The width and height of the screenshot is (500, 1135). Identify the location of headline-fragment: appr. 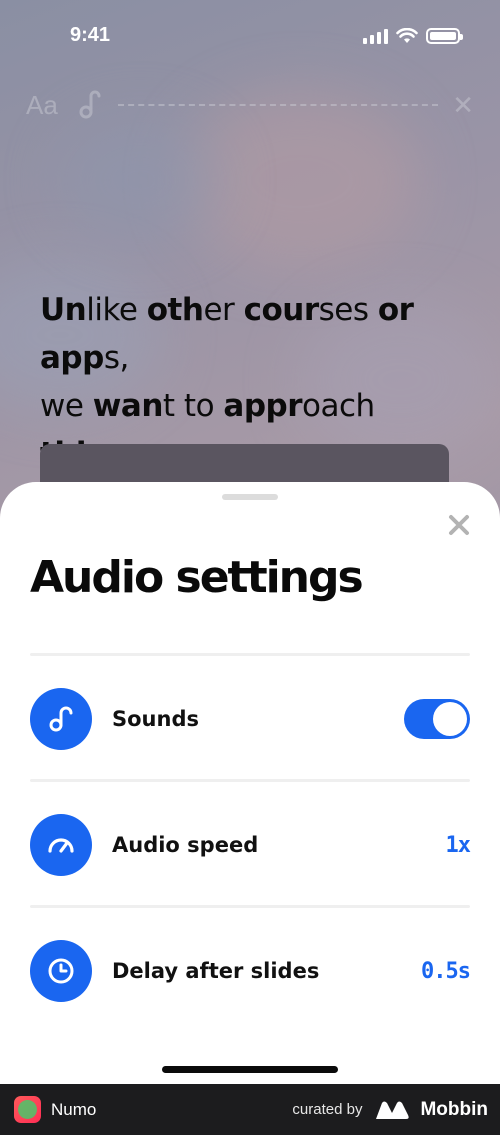
(262, 406).